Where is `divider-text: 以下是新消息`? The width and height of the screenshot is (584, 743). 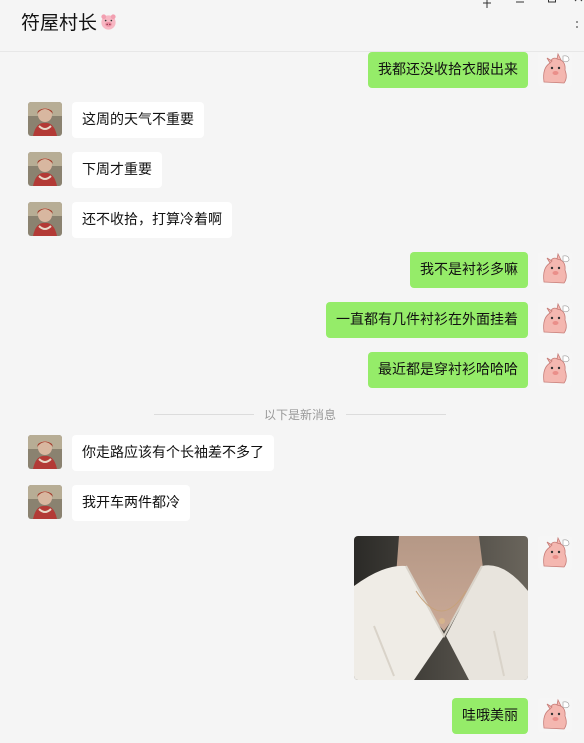 divider-text: 以下是新消息 is located at coordinates (300, 414).